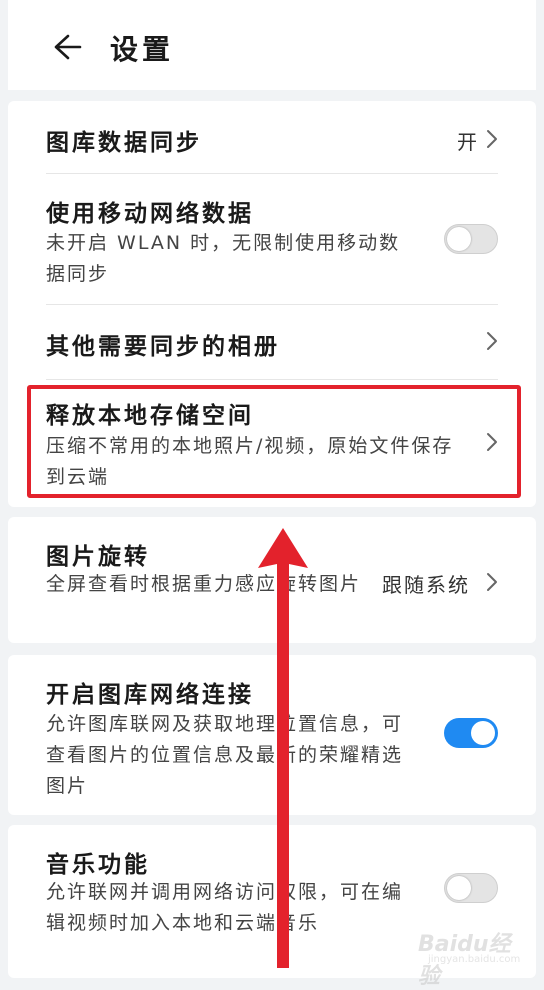 The height and width of the screenshot is (990, 544). I want to click on mobile-data-row: 使用移动网络数据 未开启 WLAN 时，无限制使用移动数据同步, so click(272, 239).